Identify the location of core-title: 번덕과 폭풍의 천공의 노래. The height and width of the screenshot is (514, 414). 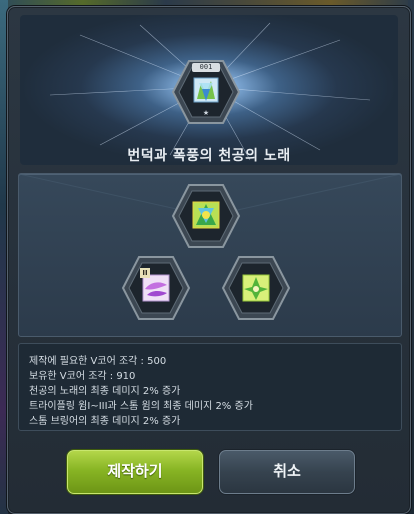
(209, 156).